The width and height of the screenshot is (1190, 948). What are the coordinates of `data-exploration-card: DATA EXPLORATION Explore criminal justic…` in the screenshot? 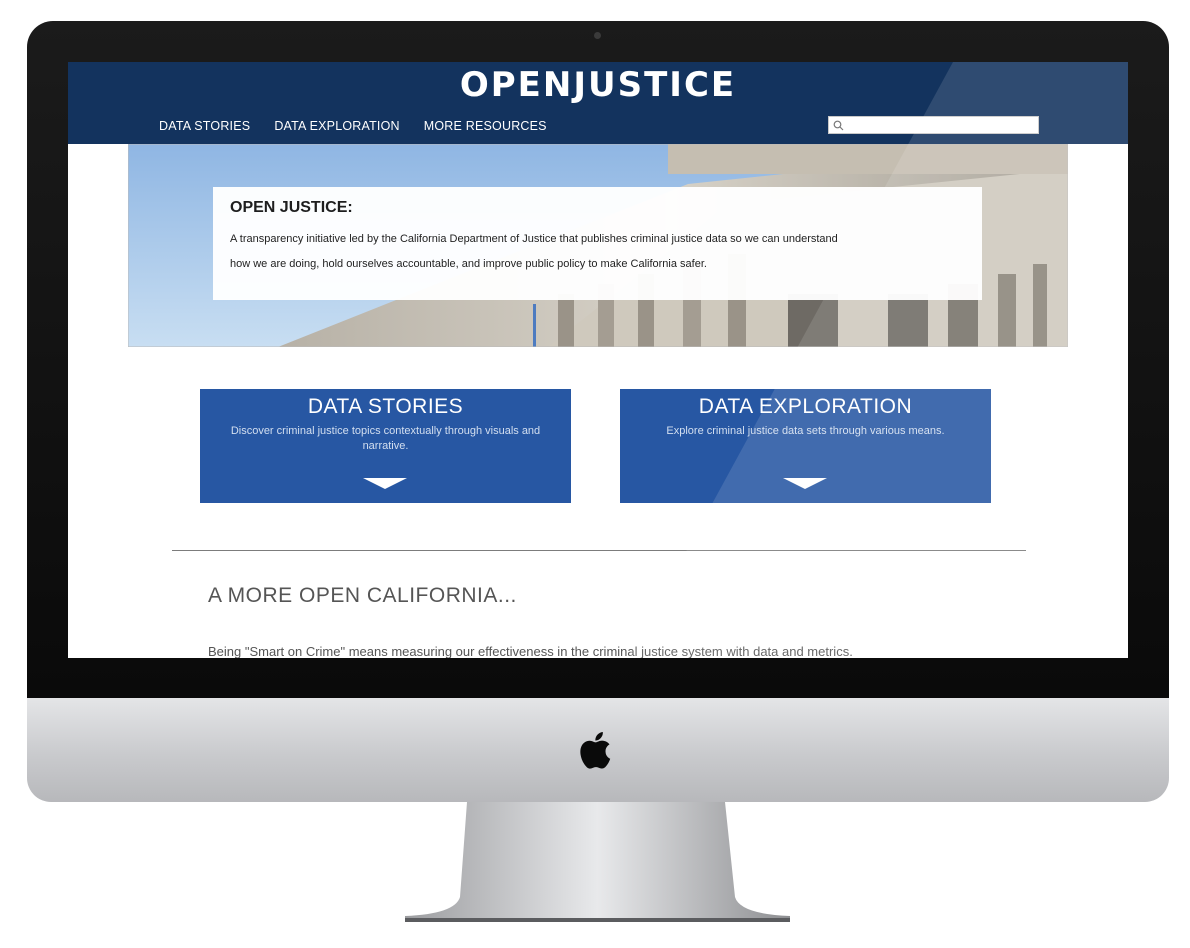 It's located at (805, 446).